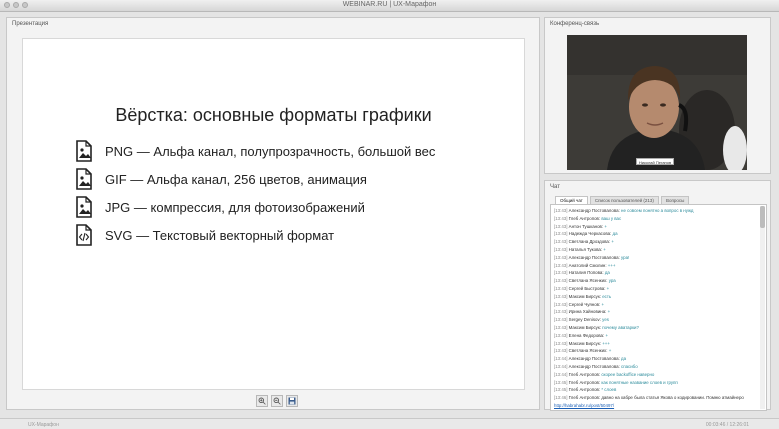 This screenshot has height=429, width=779. Describe the element at coordinates (625, 257) in the screenshot. I see `chat-message-text: ура!` at that location.